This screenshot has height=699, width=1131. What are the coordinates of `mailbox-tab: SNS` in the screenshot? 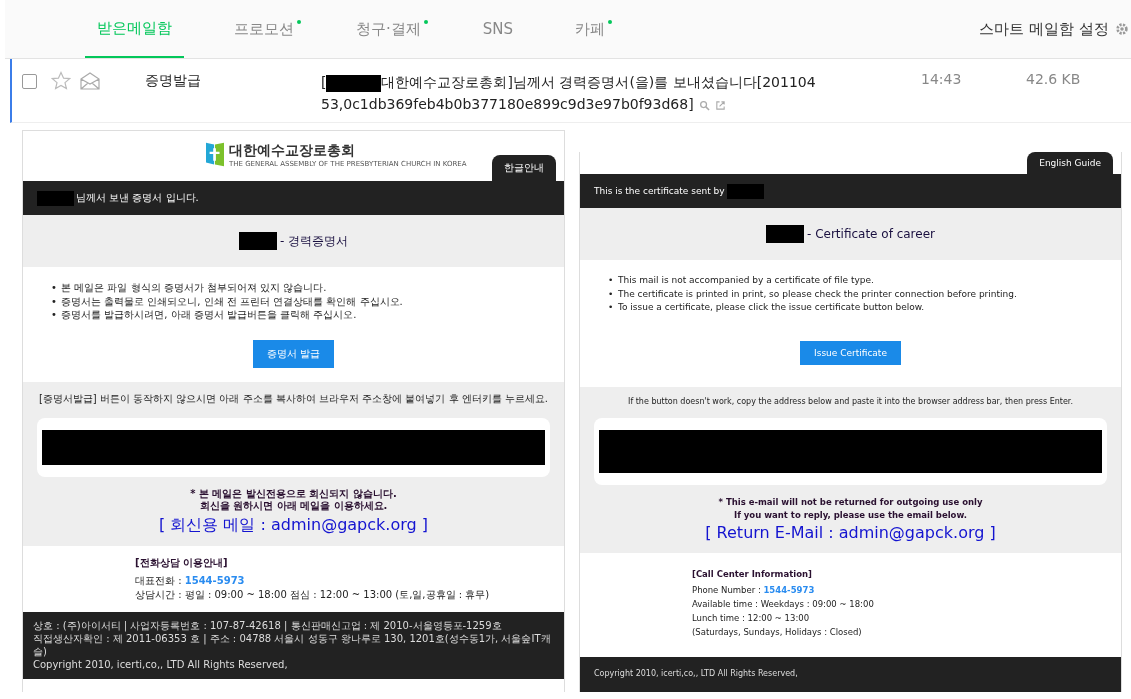 It's located at (498, 29).